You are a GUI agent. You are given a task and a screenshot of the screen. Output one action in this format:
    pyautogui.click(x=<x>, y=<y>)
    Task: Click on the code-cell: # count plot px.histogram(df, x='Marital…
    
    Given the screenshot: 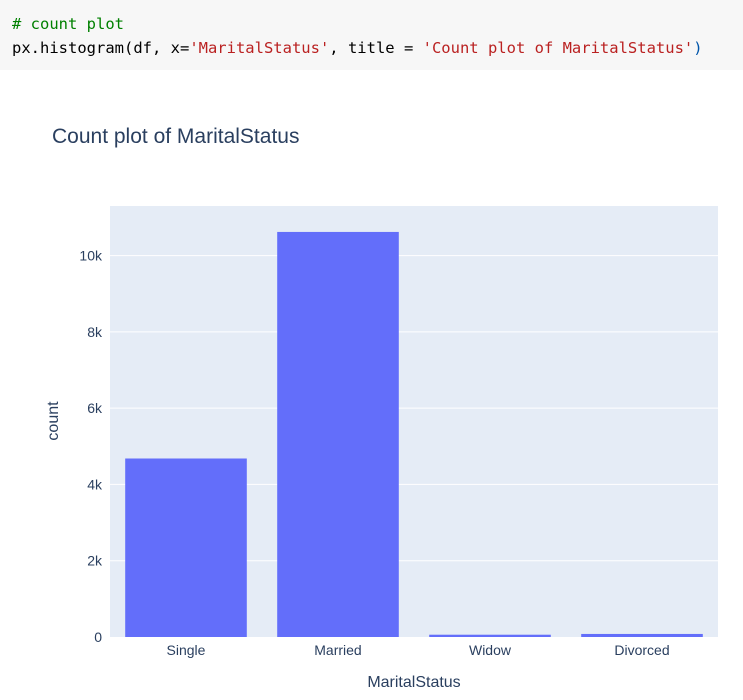 What is the action you would take?
    pyautogui.click(x=371, y=35)
    